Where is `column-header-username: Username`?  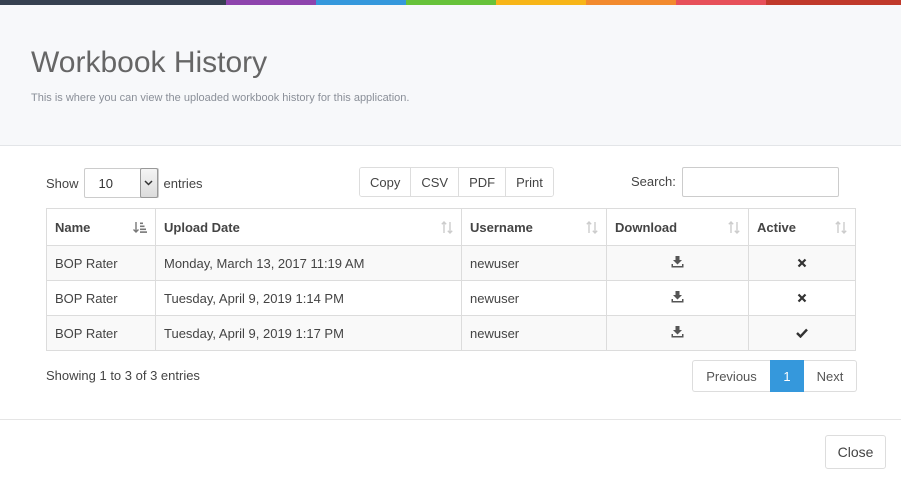 column-header-username: Username is located at coordinates (534, 227).